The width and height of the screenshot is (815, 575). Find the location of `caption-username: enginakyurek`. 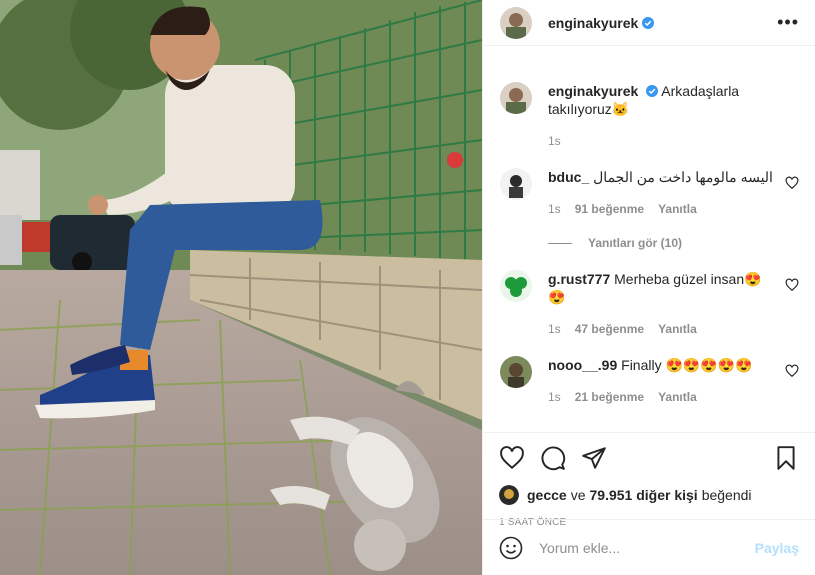

caption-username: enginakyurek is located at coordinates (593, 91).